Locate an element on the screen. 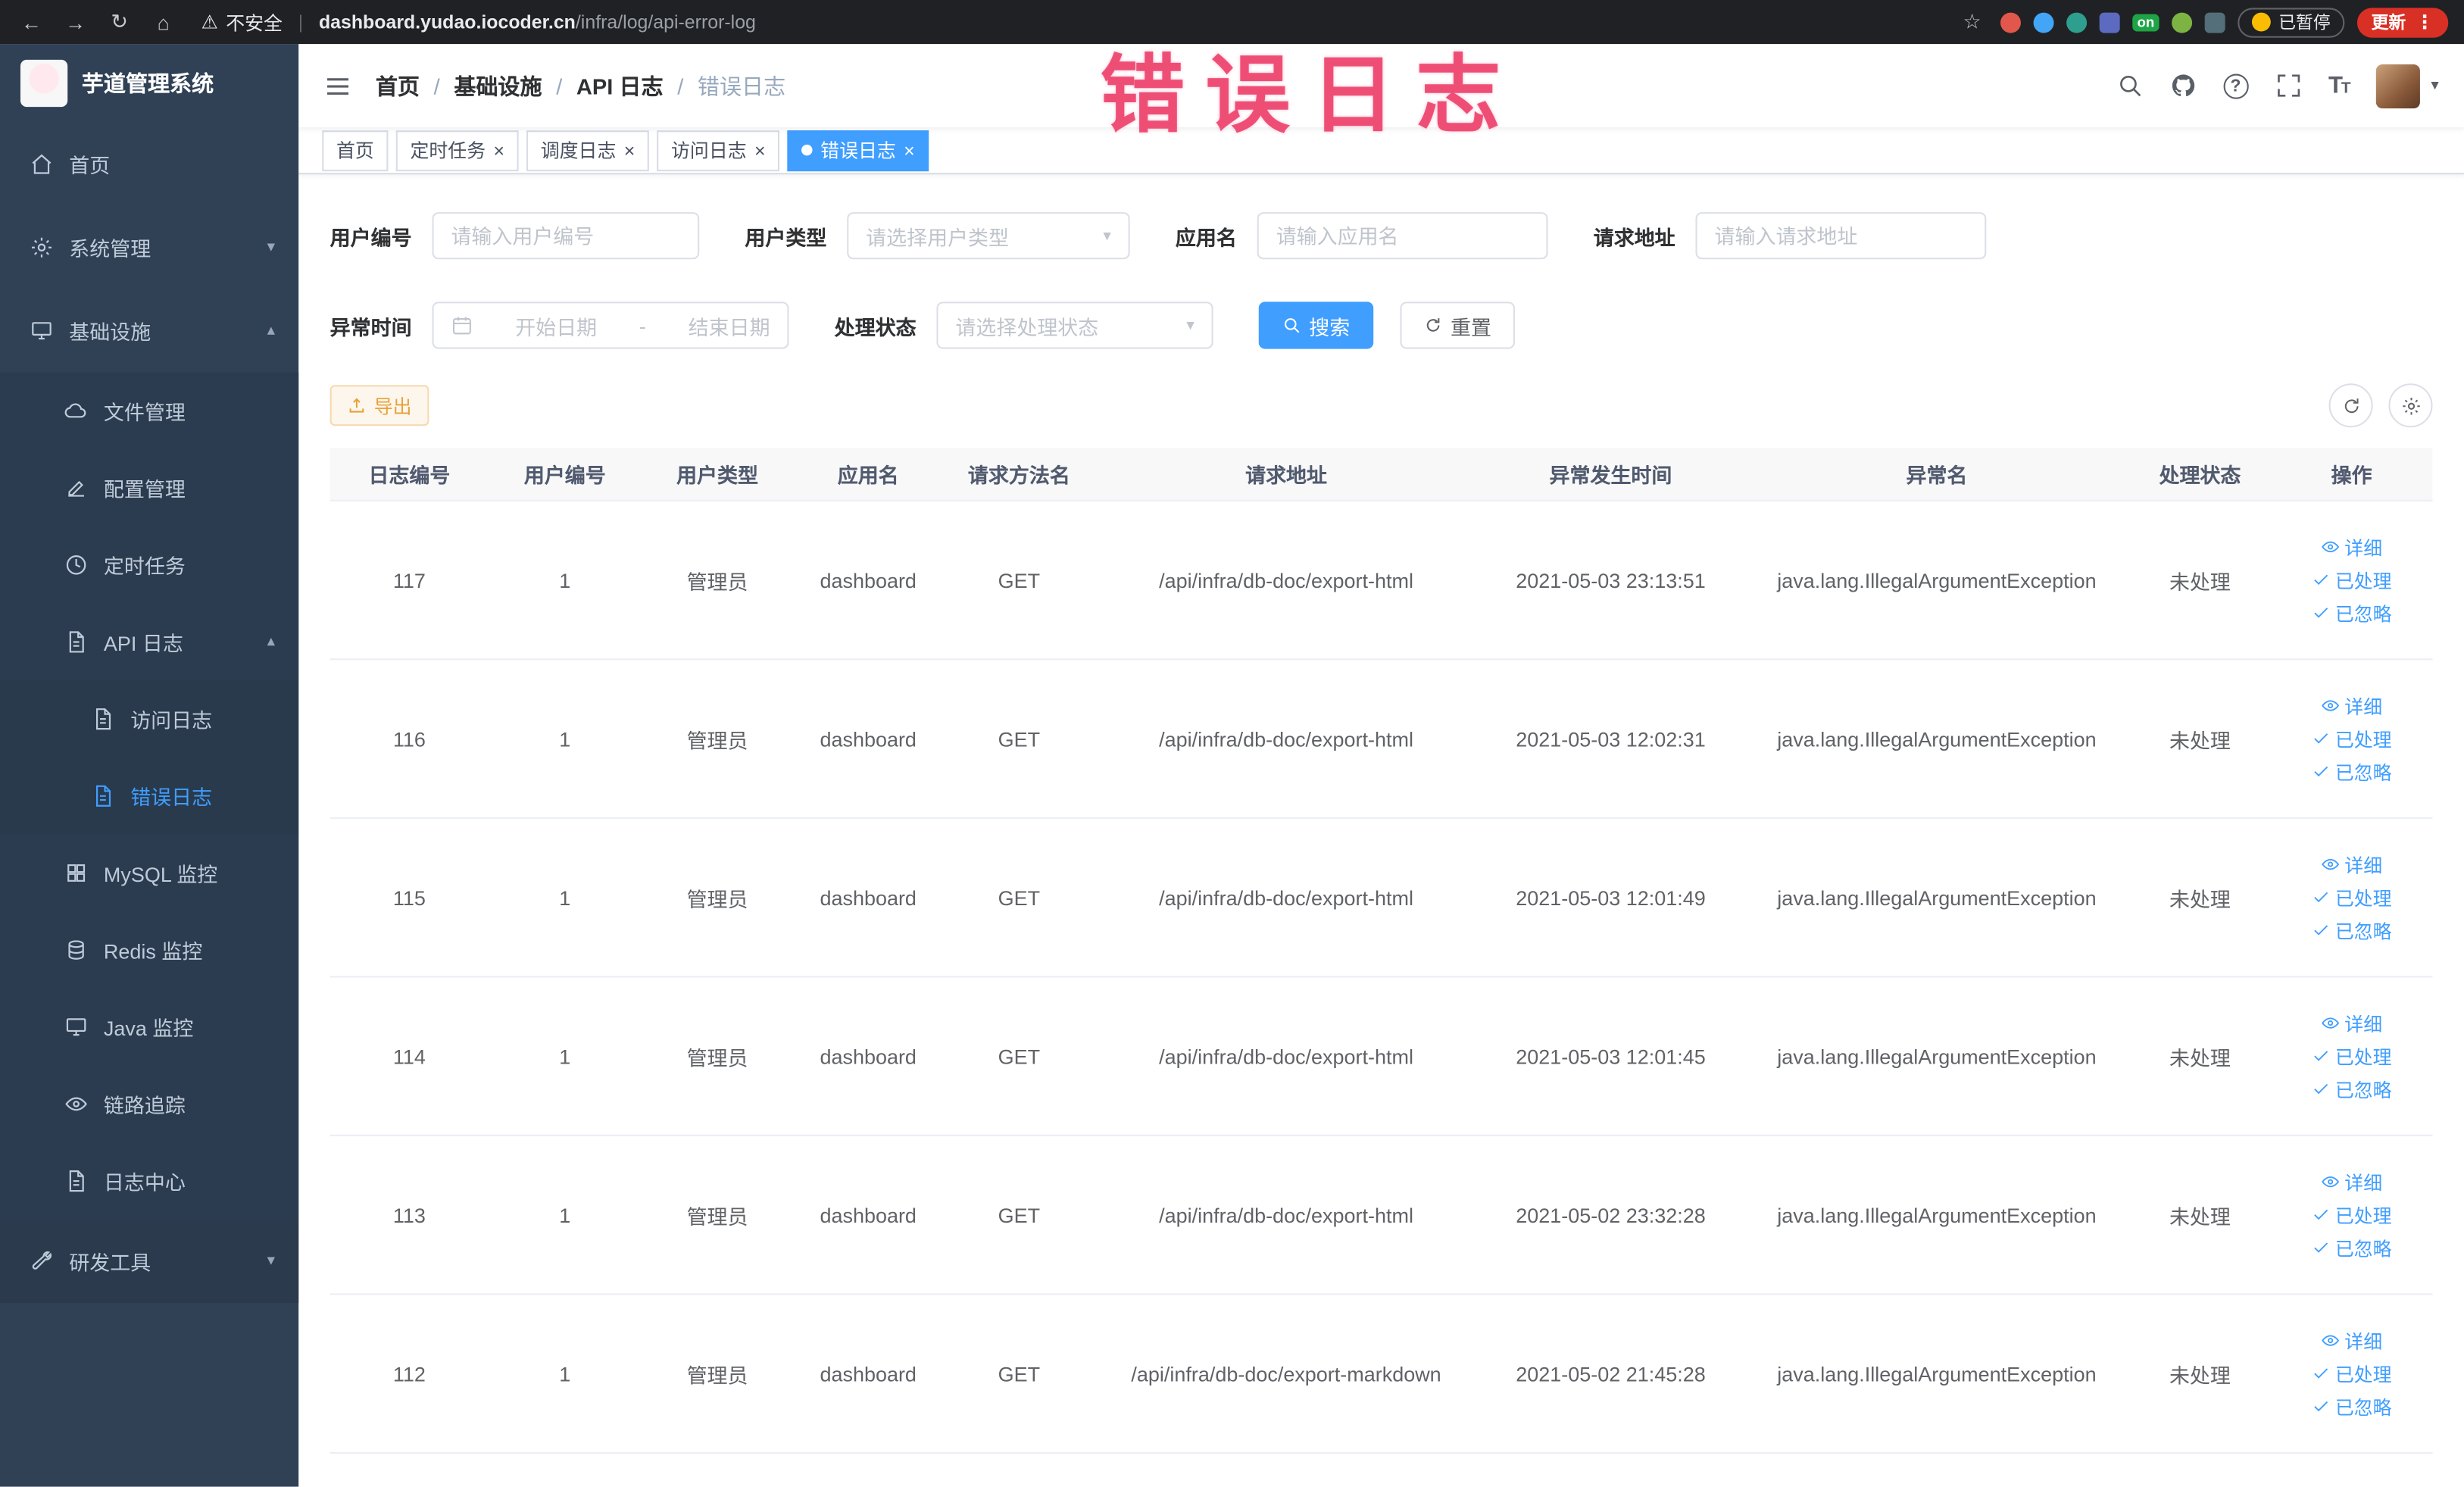  column-header: 操作 is located at coordinates (2351, 476).